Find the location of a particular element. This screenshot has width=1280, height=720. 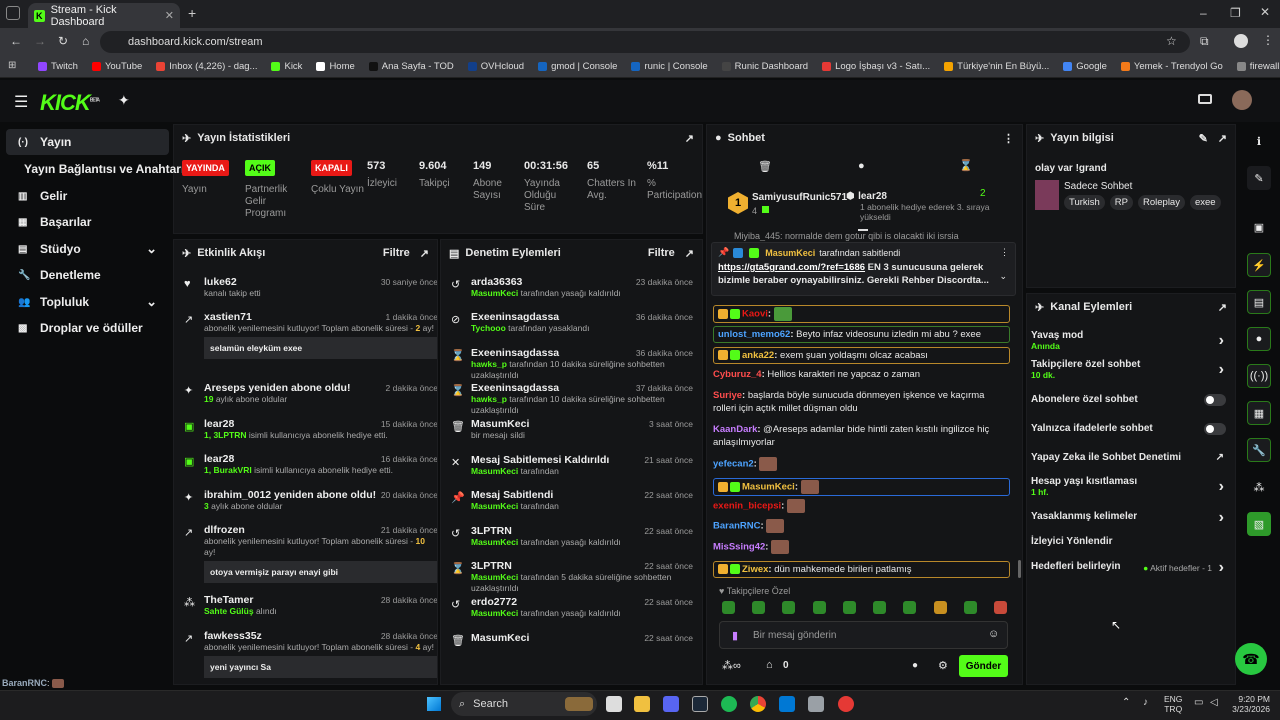

app-red-icon is located at coordinates (846, 704).